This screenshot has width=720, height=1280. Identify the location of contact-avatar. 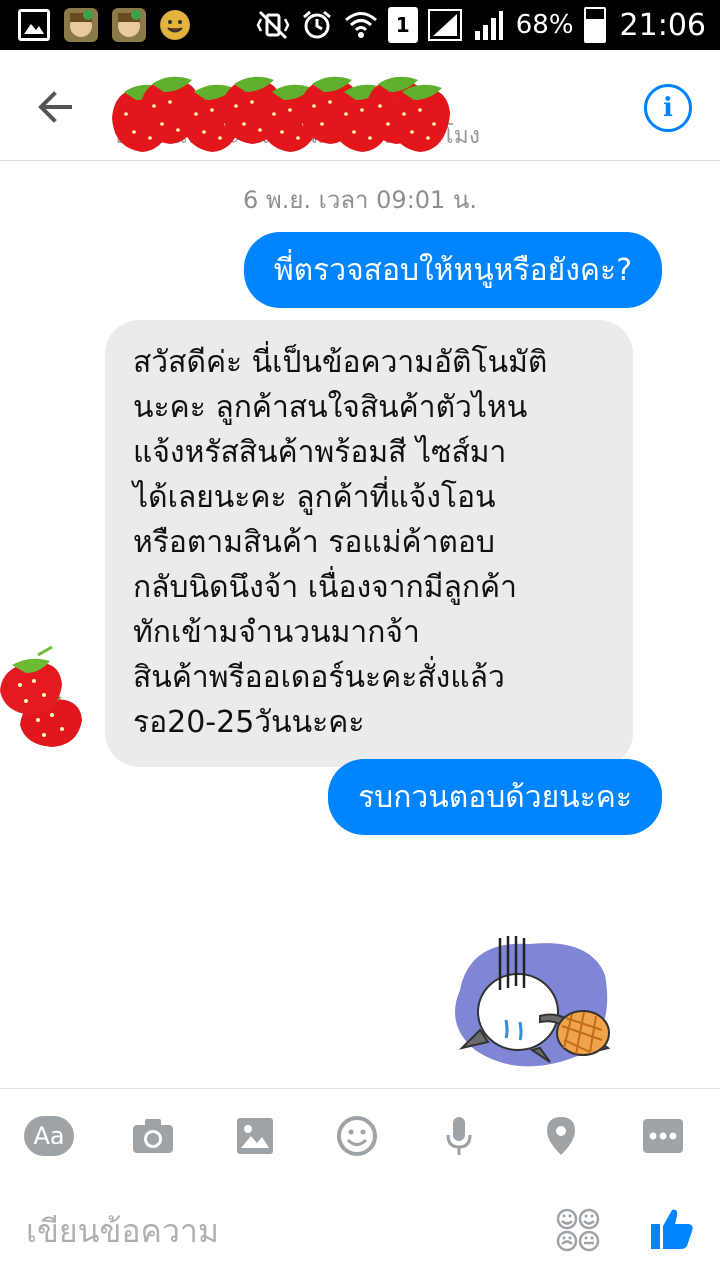
(45, 697).